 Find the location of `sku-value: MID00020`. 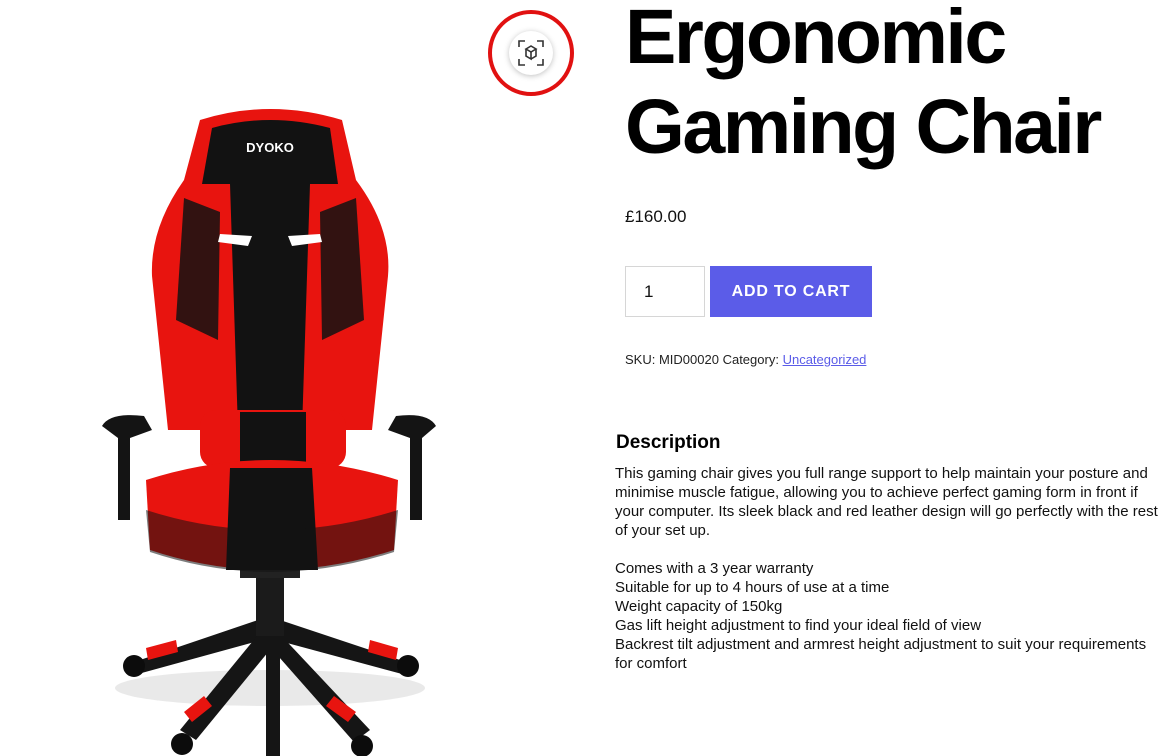

sku-value: MID00020 is located at coordinates (688, 359).